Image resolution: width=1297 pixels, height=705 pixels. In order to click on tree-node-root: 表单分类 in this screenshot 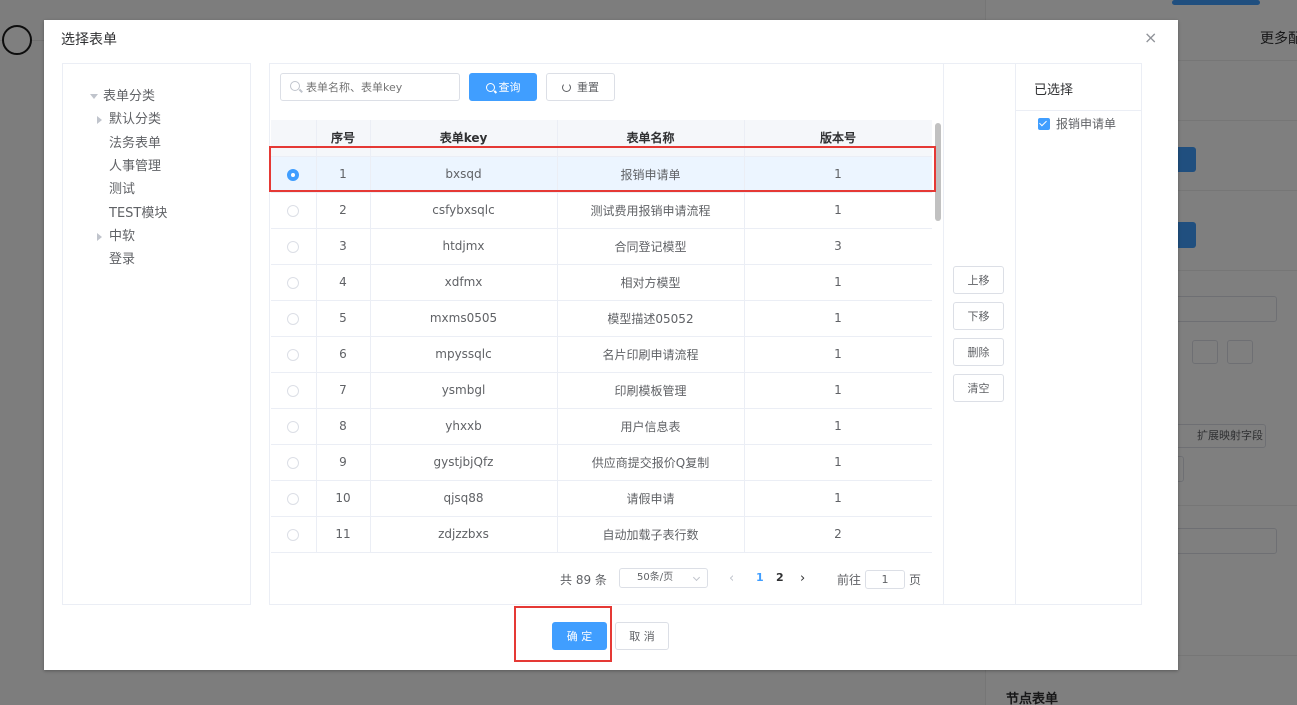, I will do `click(122, 94)`.